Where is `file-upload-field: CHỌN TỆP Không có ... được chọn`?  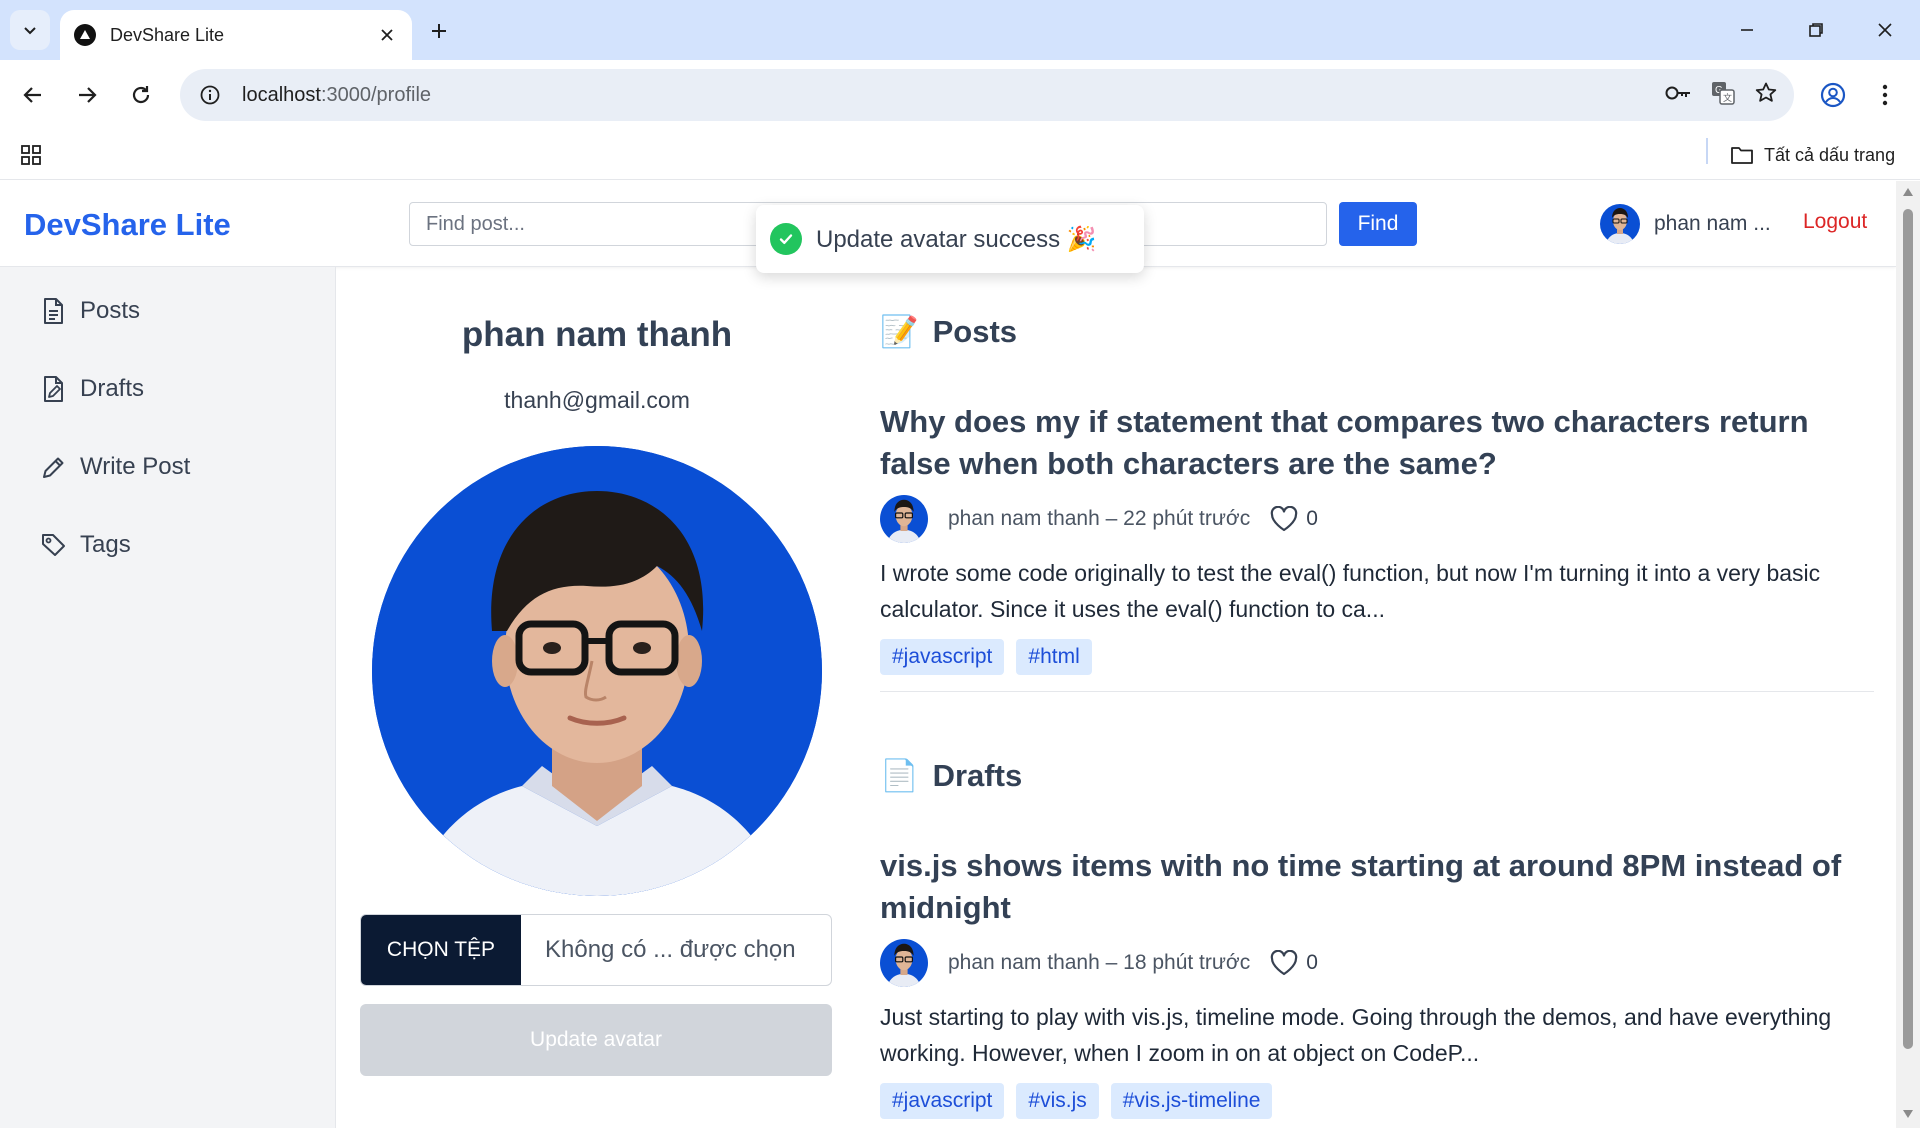 file-upload-field: CHỌN TỆP Không có ... được chọn is located at coordinates (596, 950).